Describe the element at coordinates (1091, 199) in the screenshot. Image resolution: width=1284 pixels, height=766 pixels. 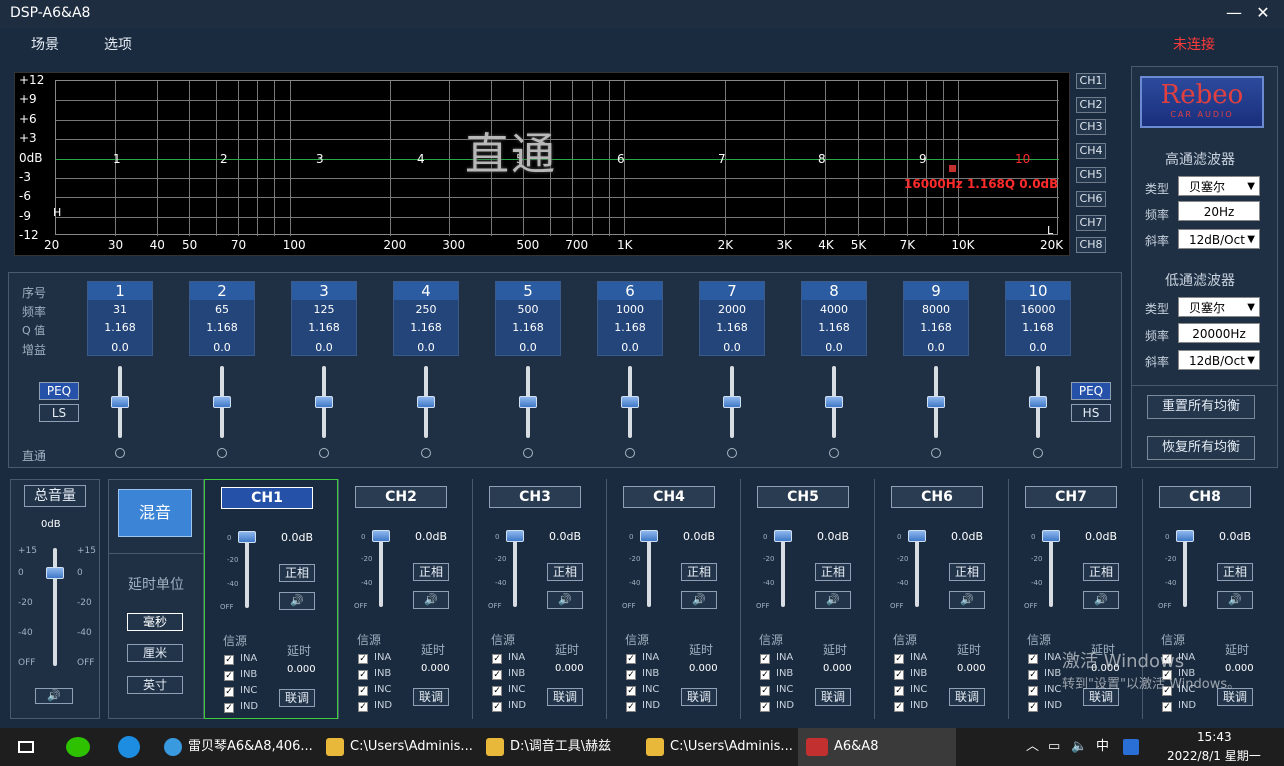
I see `graph-ch6-button: CH6` at that location.